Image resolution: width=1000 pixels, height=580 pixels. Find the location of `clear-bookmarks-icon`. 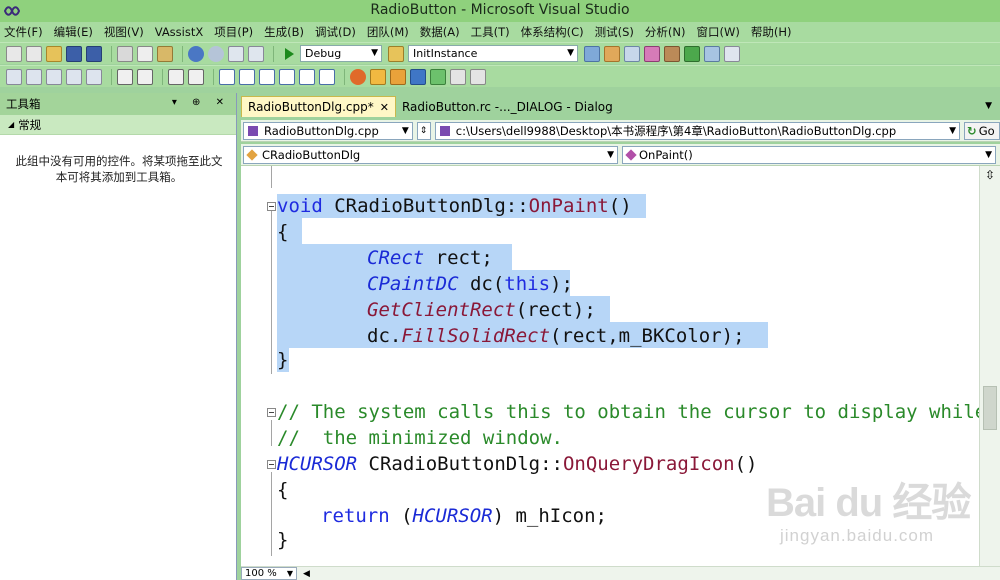

clear-bookmarks-icon is located at coordinates (327, 76).